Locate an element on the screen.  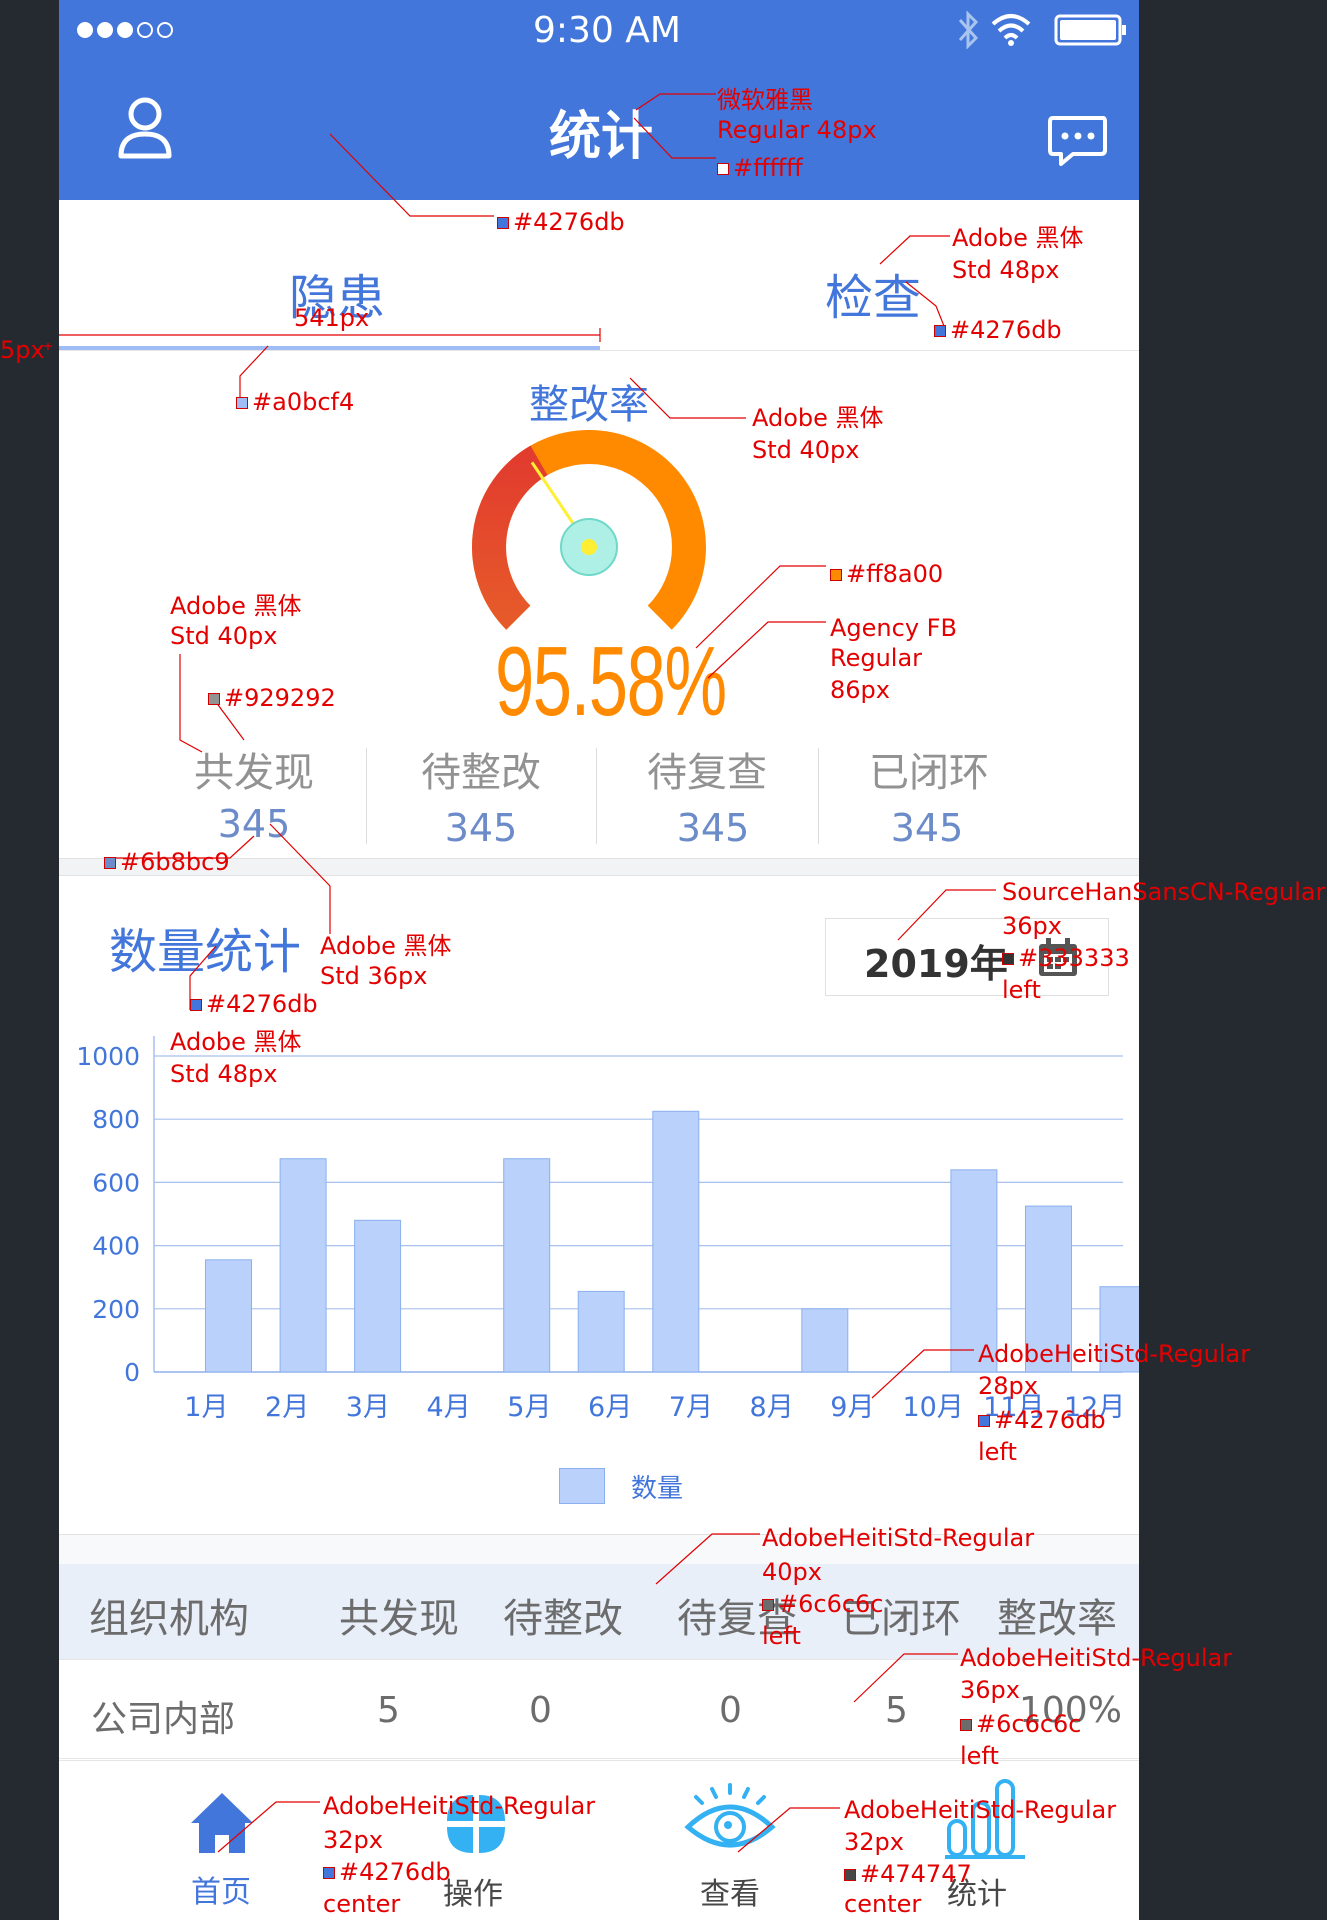
table-header-cell: 待整改 is located at coordinates (563, 1619).